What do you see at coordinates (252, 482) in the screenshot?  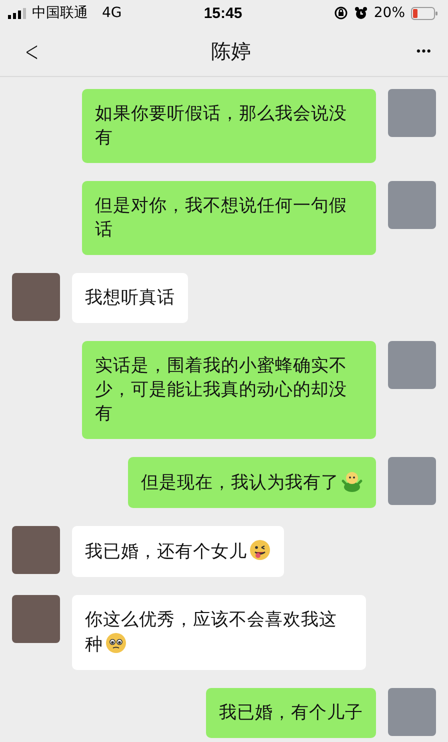 I see `message-bubble: 但是现在，我认为我有了` at bounding box center [252, 482].